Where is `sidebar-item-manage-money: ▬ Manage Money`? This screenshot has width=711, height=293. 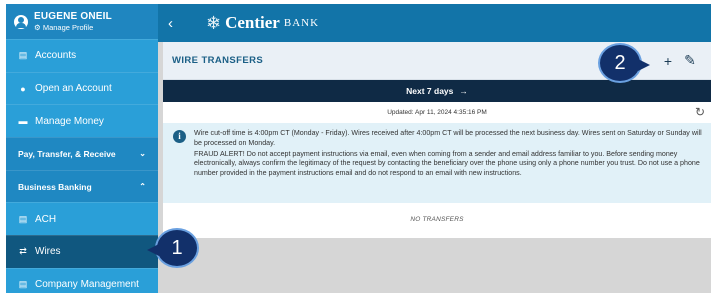 sidebar-item-manage-money: ▬ Manage Money is located at coordinates (82, 120).